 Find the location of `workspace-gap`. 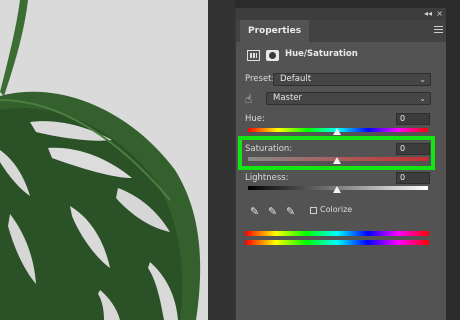

workspace-gap is located at coordinates (221, 160).